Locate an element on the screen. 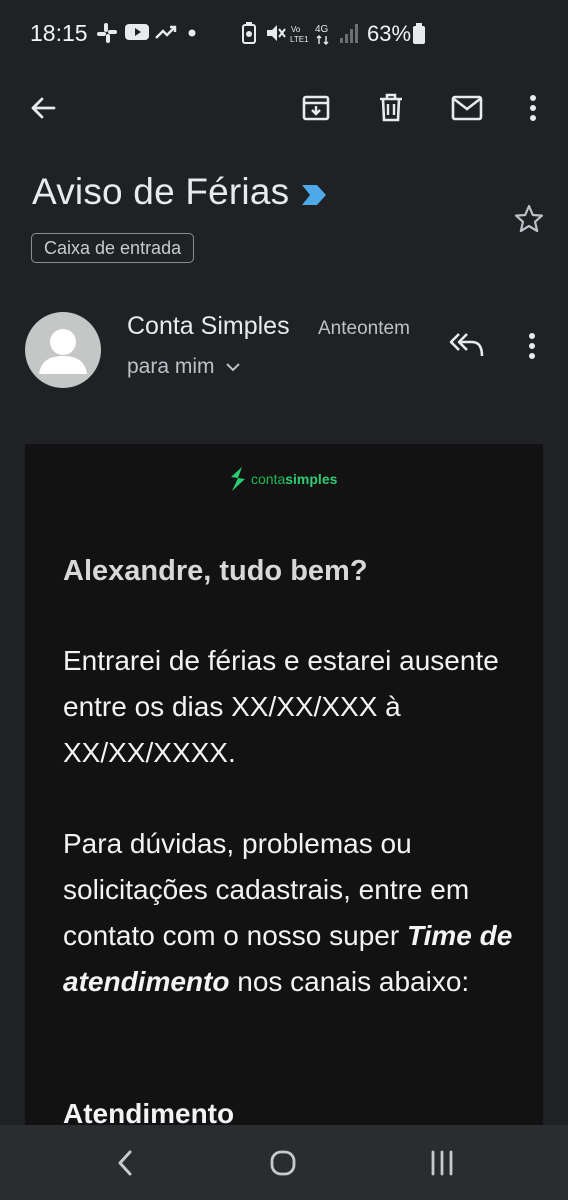 This screenshot has width=568, height=1200. chevron-down-icon is located at coordinates (232, 367).